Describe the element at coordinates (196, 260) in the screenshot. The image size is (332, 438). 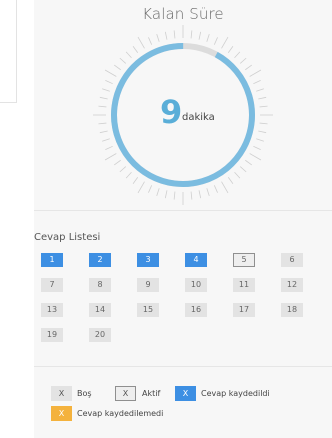
I see `answer-cell: 4` at that location.